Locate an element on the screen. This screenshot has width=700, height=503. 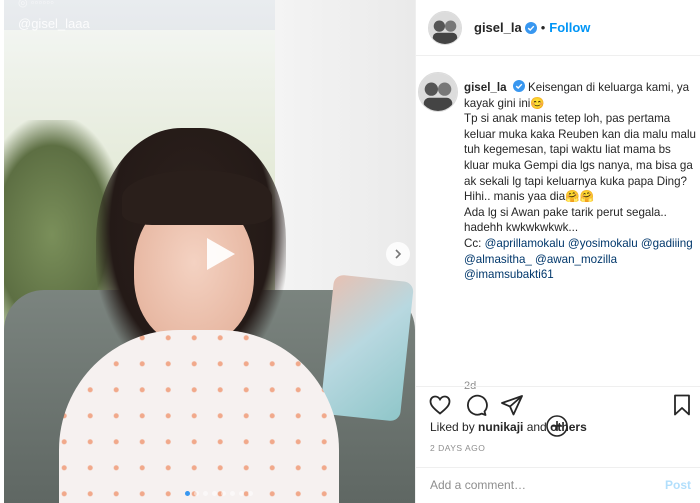
likes-prefix: Liked by is located at coordinates (454, 427).